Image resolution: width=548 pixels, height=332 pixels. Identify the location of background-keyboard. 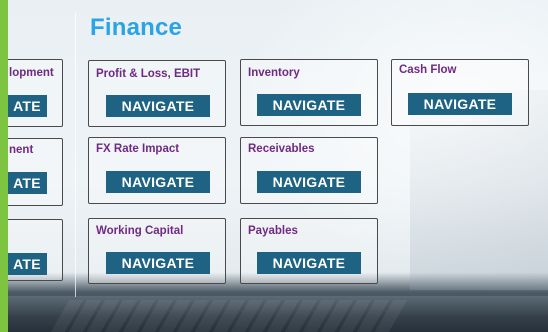
(230, 316).